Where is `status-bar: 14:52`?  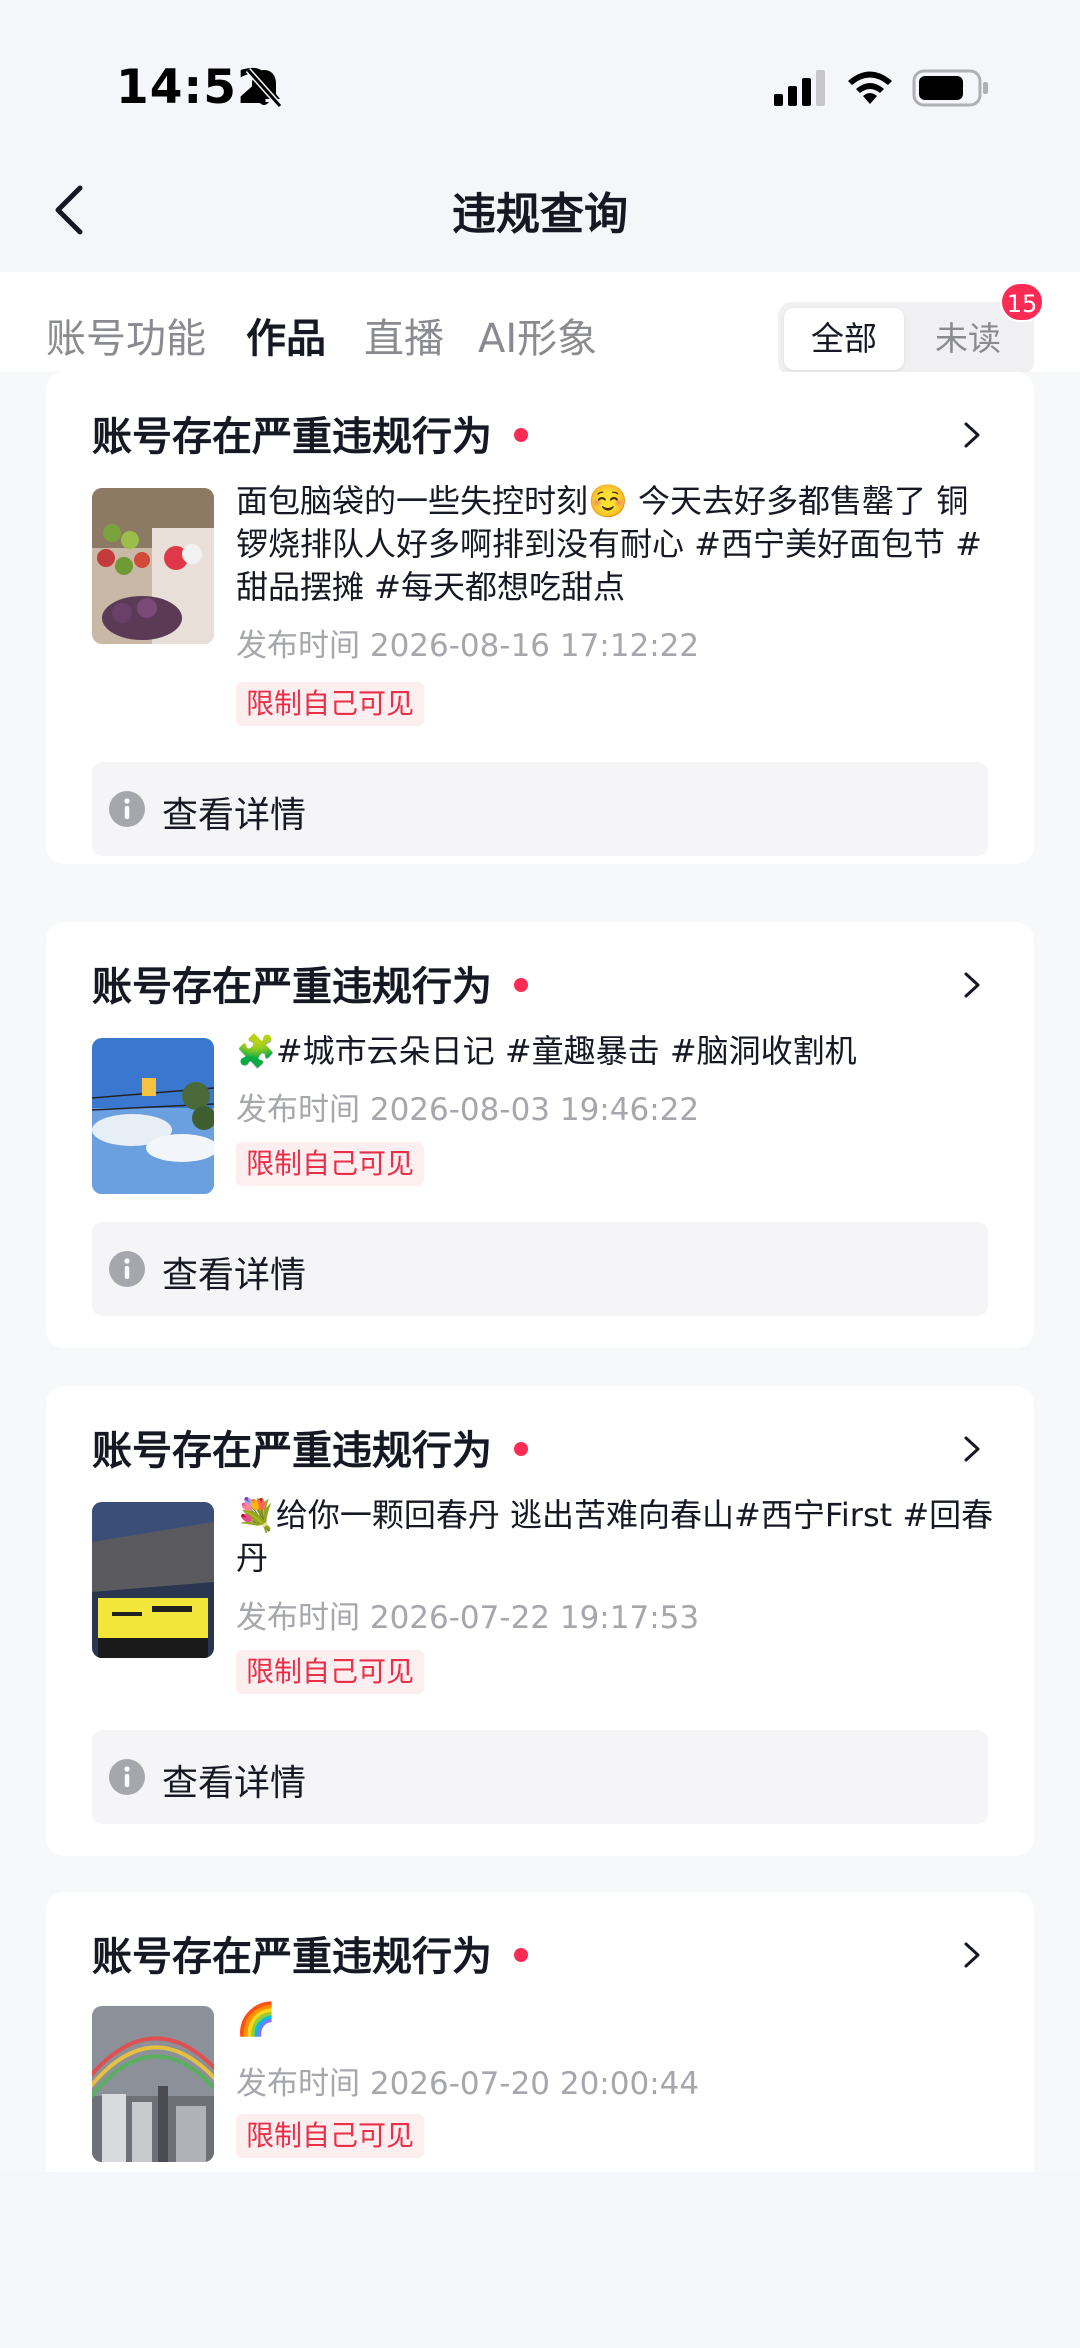 status-bar: 14:52 is located at coordinates (540, 75).